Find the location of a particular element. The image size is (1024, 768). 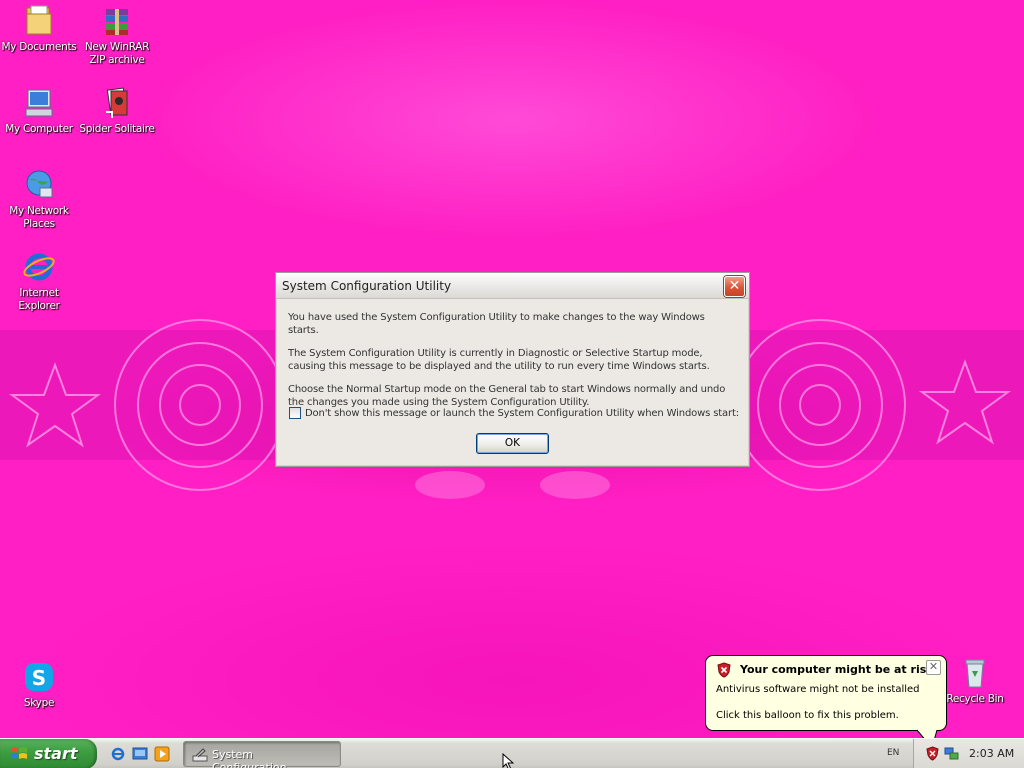

quick-launch-internet-explorer is located at coordinates (118, 754).